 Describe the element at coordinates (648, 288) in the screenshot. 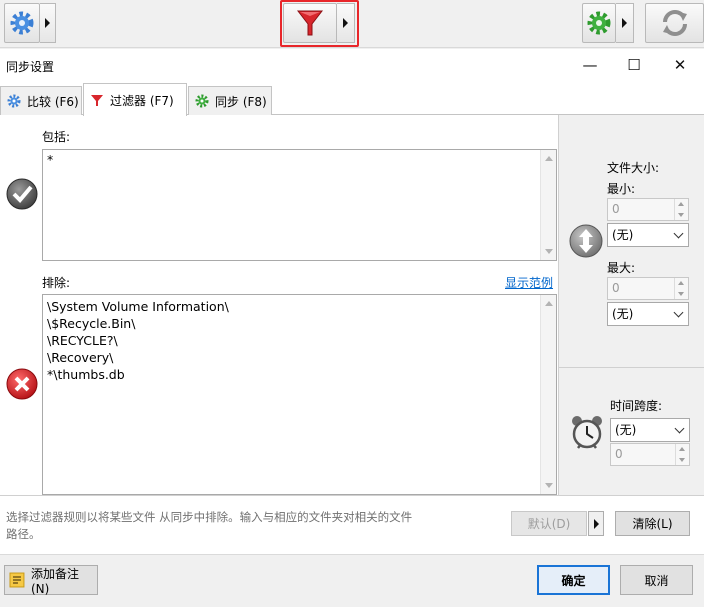

I see `max-size-input: 0` at that location.